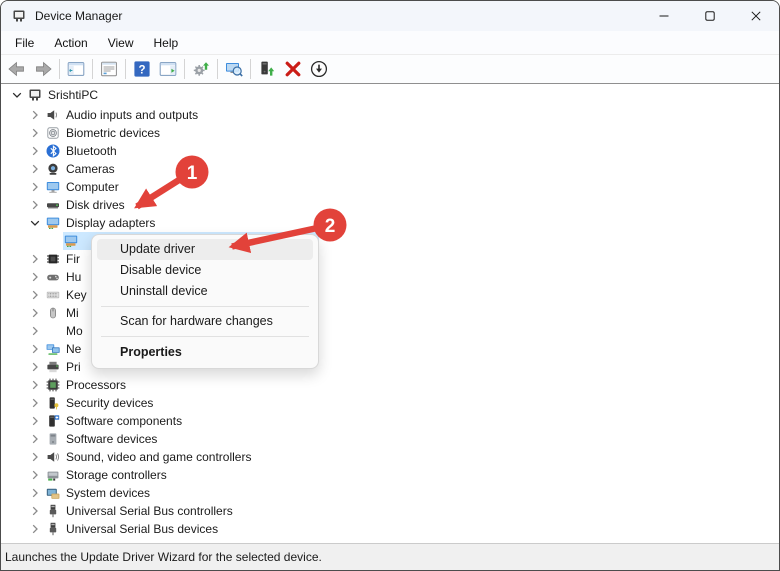 The height and width of the screenshot is (571, 780). What do you see at coordinates (390, 529) in the screenshot?
I see `tree-item-universal-serial-bus-devices: Universal Serial Bus devices` at bounding box center [390, 529].